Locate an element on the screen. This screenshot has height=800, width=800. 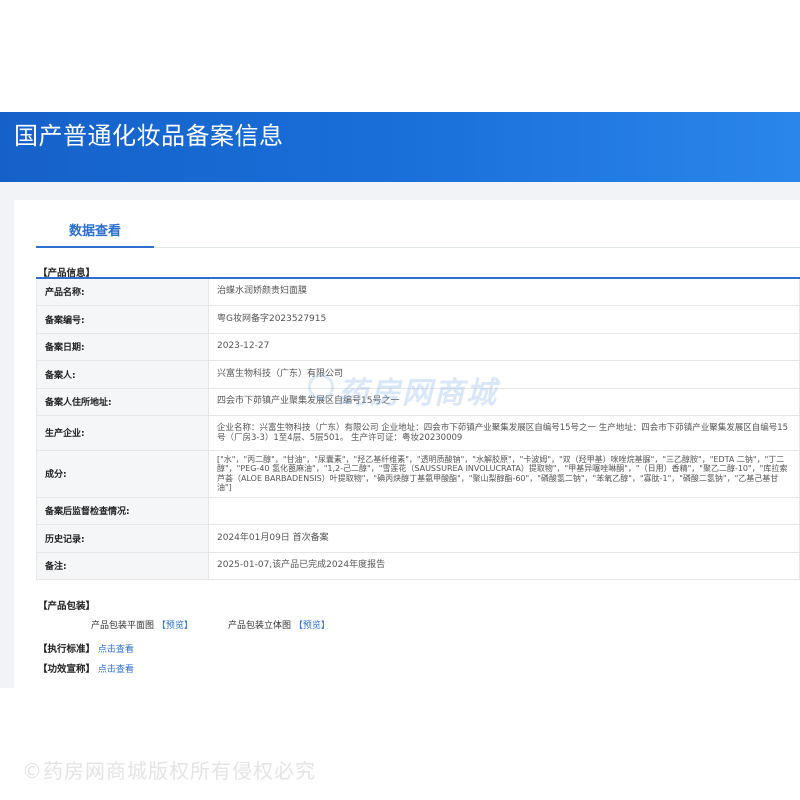
efficacy-row: 【功效宣称】 点击查看 is located at coordinates (86, 668).